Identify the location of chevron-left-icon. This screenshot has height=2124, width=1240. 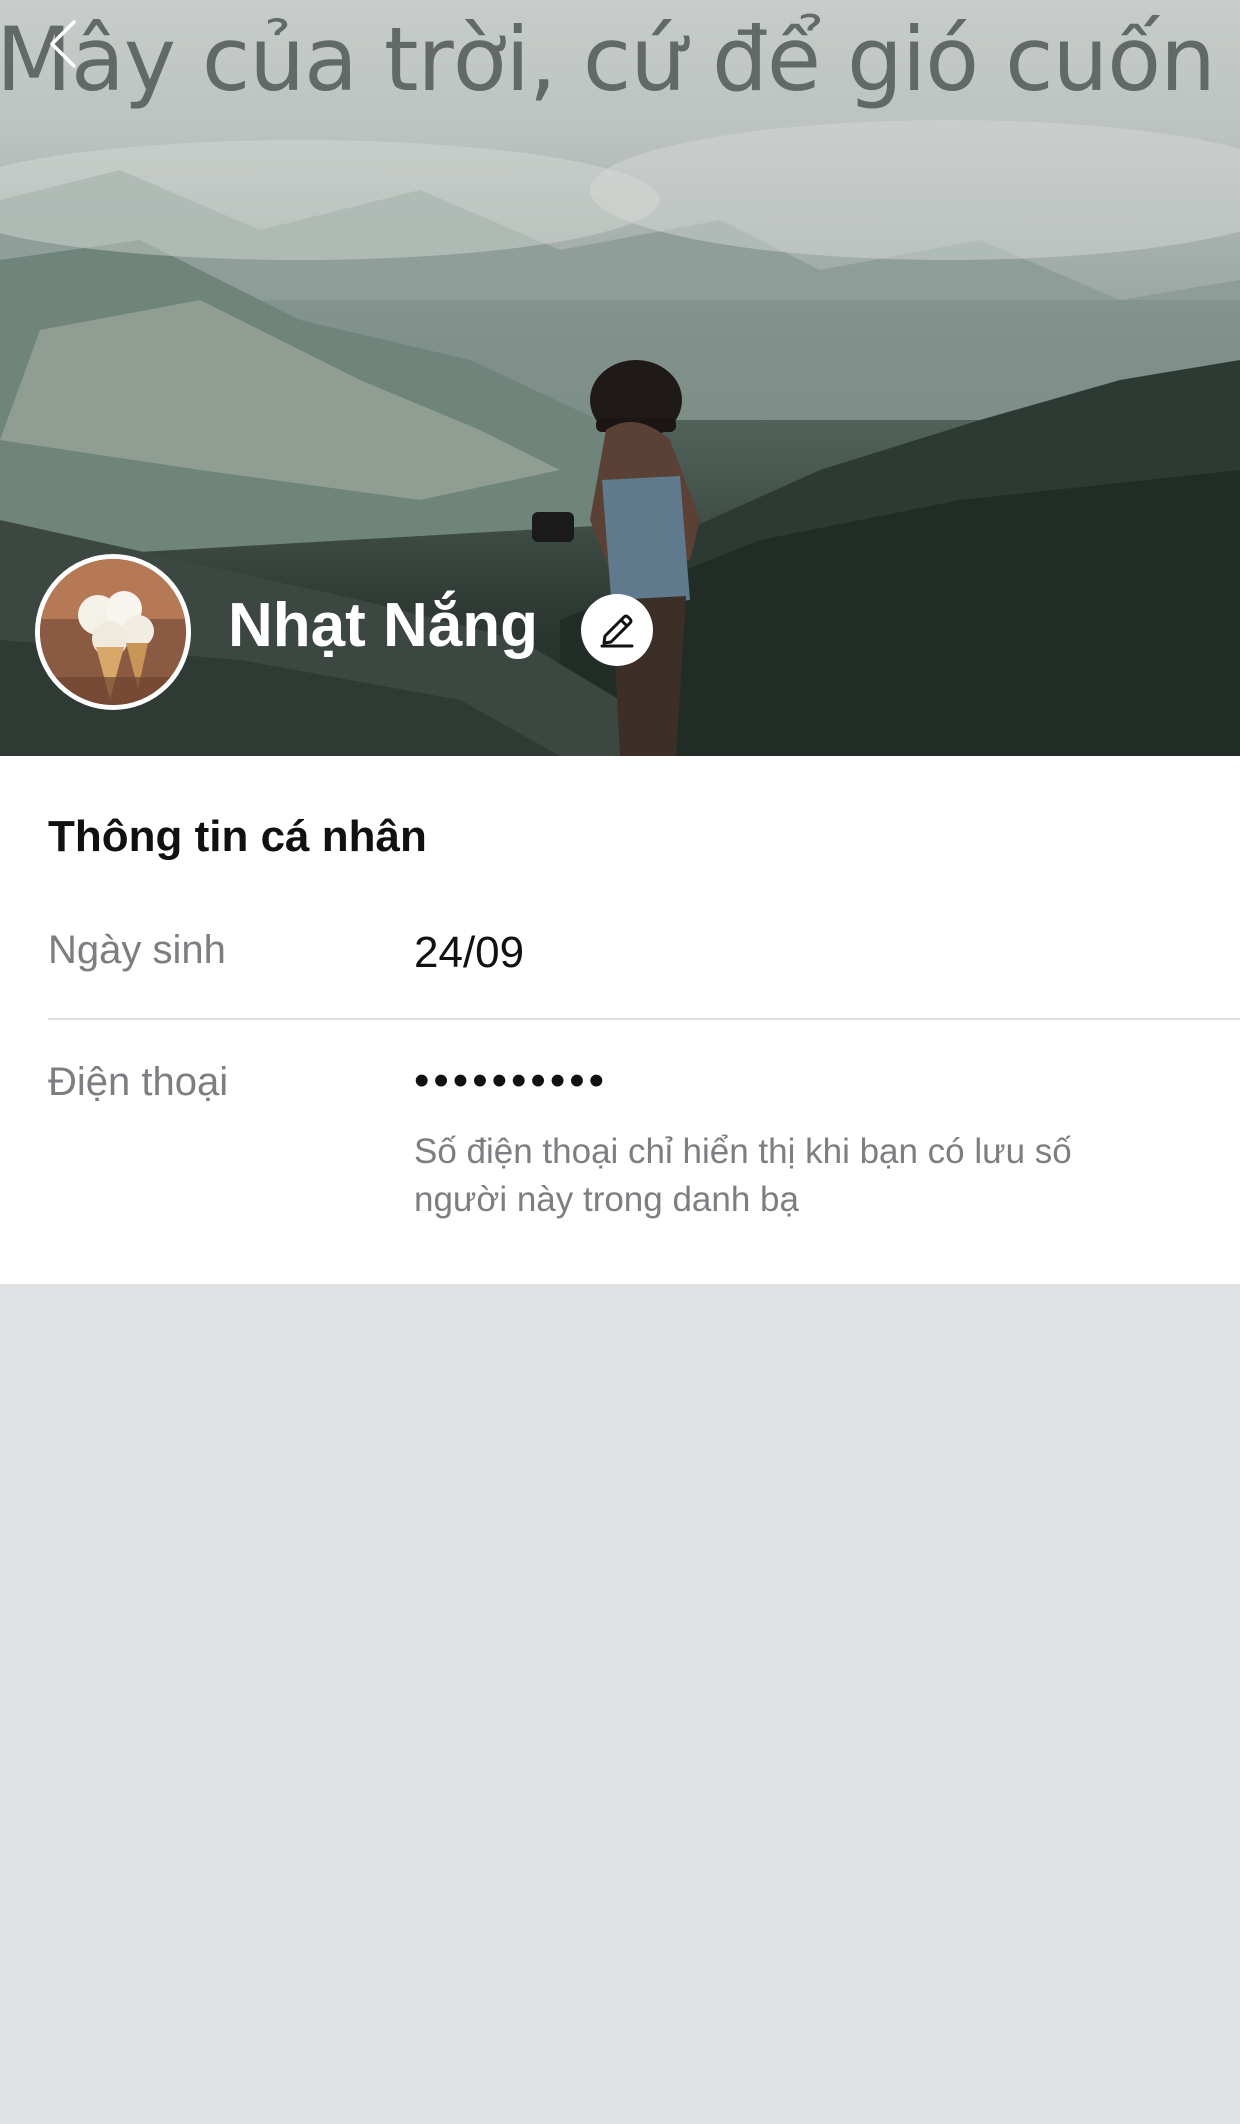
(63, 44).